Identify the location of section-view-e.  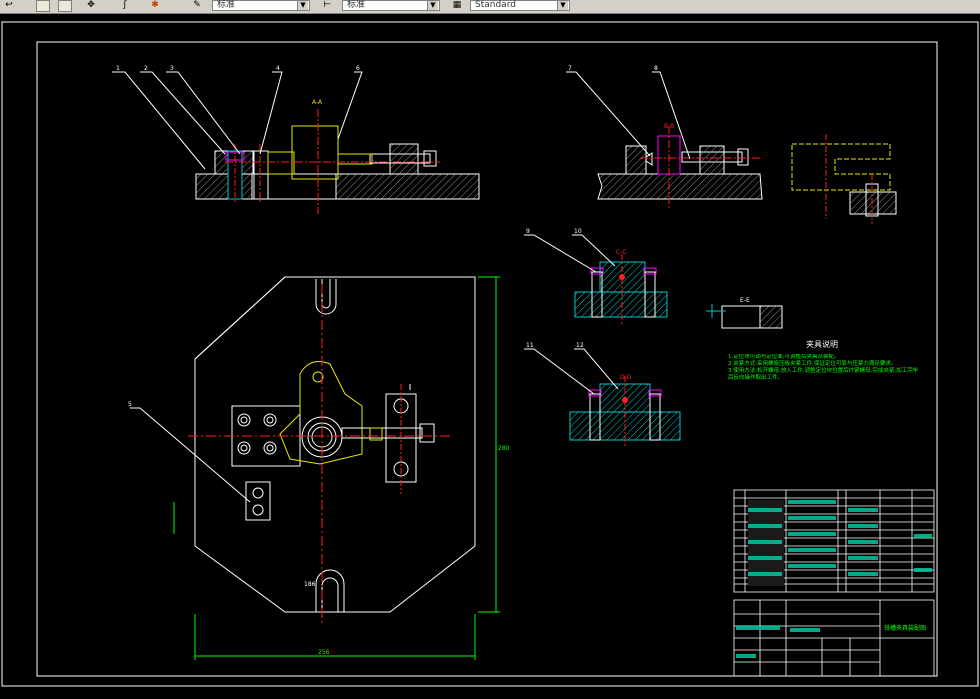
(744, 316).